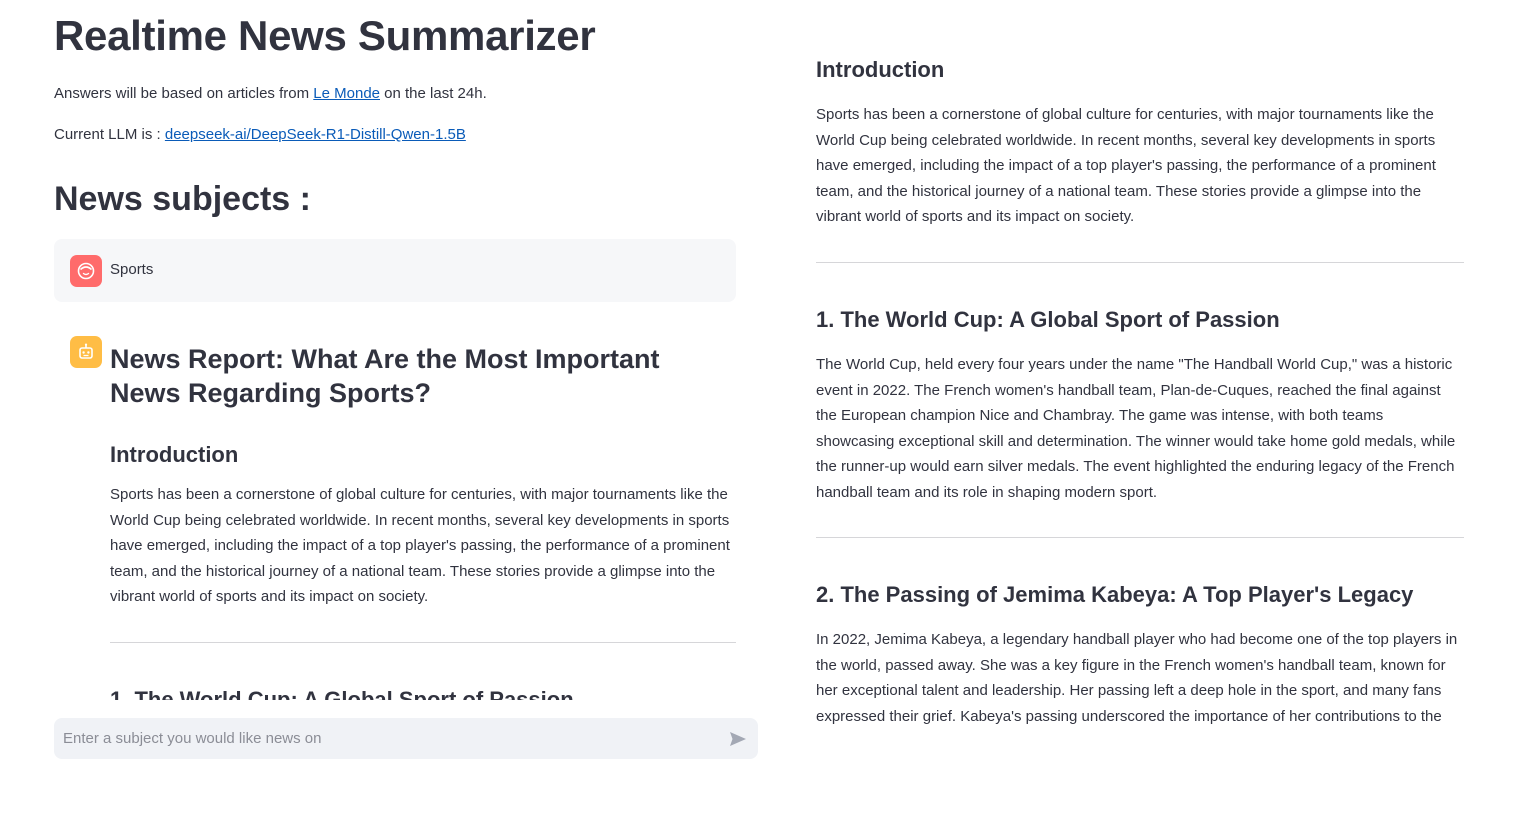  Describe the element at coordinates (109, 134) in the screenshot. I see `llm-caption-prefix: Current LLM is :` at that location.